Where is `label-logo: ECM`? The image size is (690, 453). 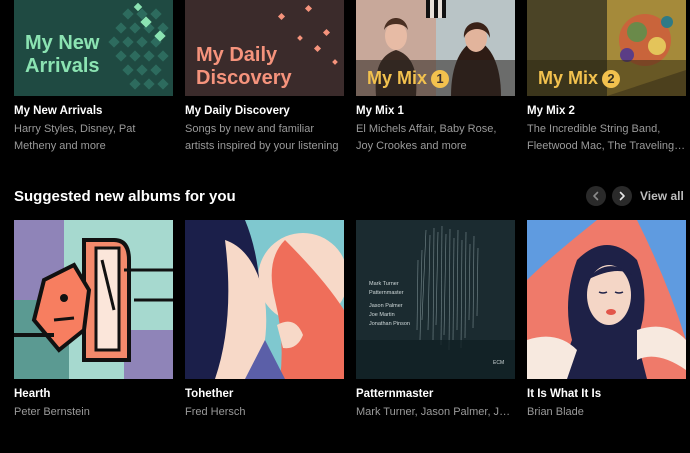 label-logo: ECM is located at coordinates (499, 363).